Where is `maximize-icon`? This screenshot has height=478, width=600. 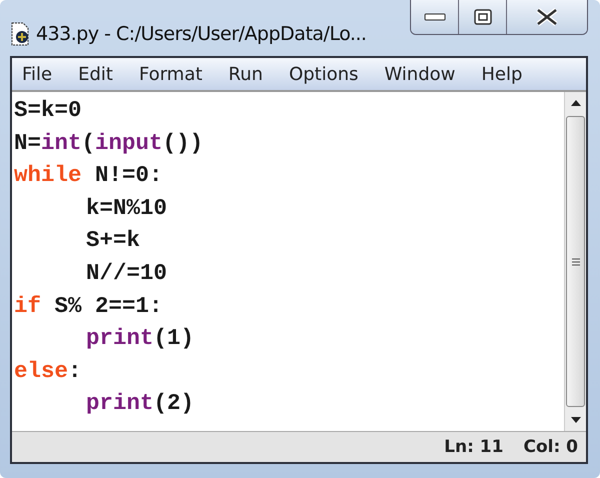
maximize-icon is located at coordinates (483, 17).